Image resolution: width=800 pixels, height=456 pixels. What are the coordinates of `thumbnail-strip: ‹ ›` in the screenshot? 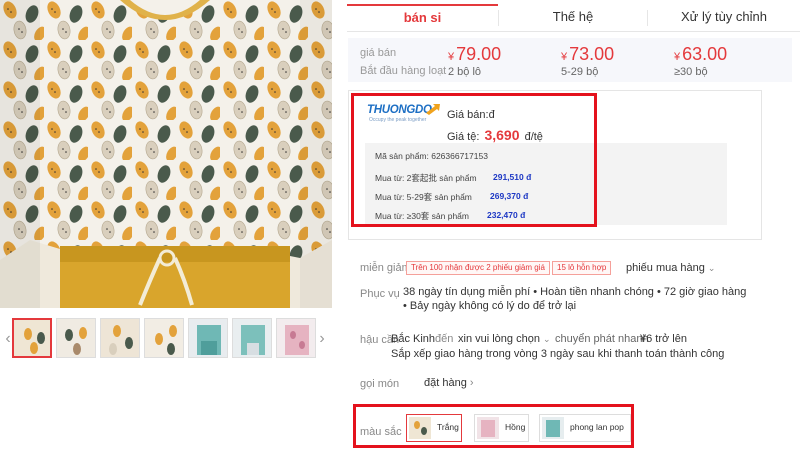 It's located at (166, 339).